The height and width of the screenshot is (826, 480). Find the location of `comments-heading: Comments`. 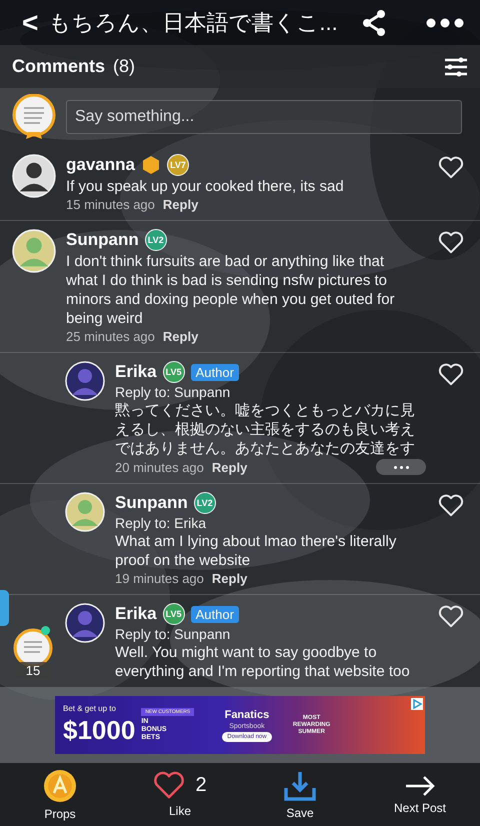

comments-heading: Comments is located at coordinates (59, 66).